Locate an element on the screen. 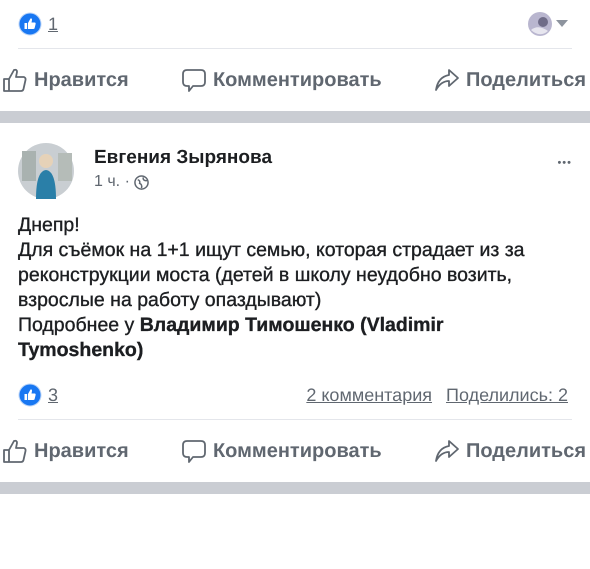  post-text: Подробнее у Владимир Тимошенко (Vladimir Tymoshenko) is located at coordinates (231, 338).